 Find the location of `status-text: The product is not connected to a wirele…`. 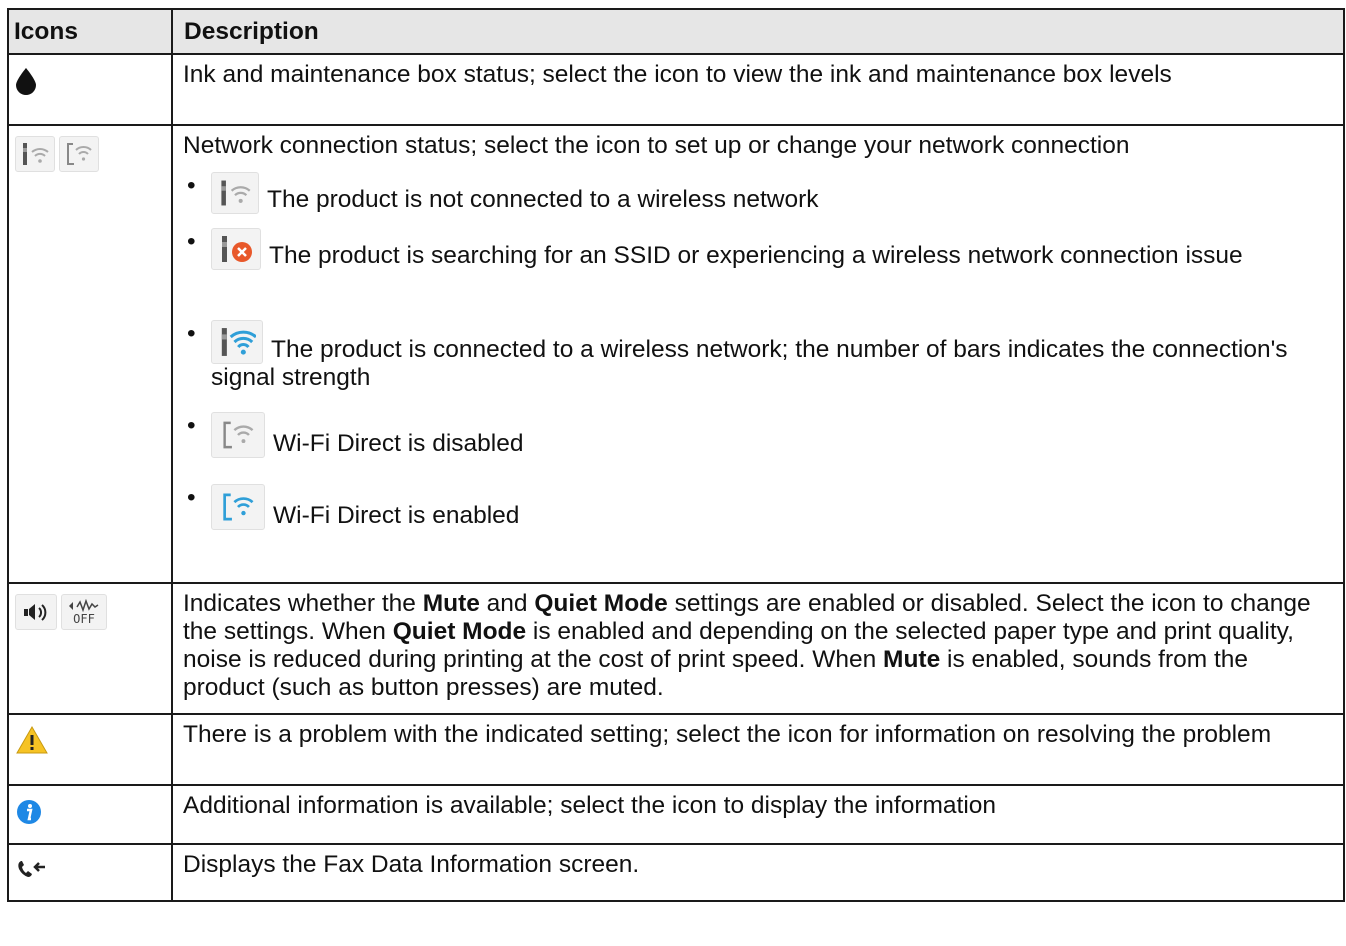

status-text: The product is not connected to a wirele… is located at coordinates (543, 199).